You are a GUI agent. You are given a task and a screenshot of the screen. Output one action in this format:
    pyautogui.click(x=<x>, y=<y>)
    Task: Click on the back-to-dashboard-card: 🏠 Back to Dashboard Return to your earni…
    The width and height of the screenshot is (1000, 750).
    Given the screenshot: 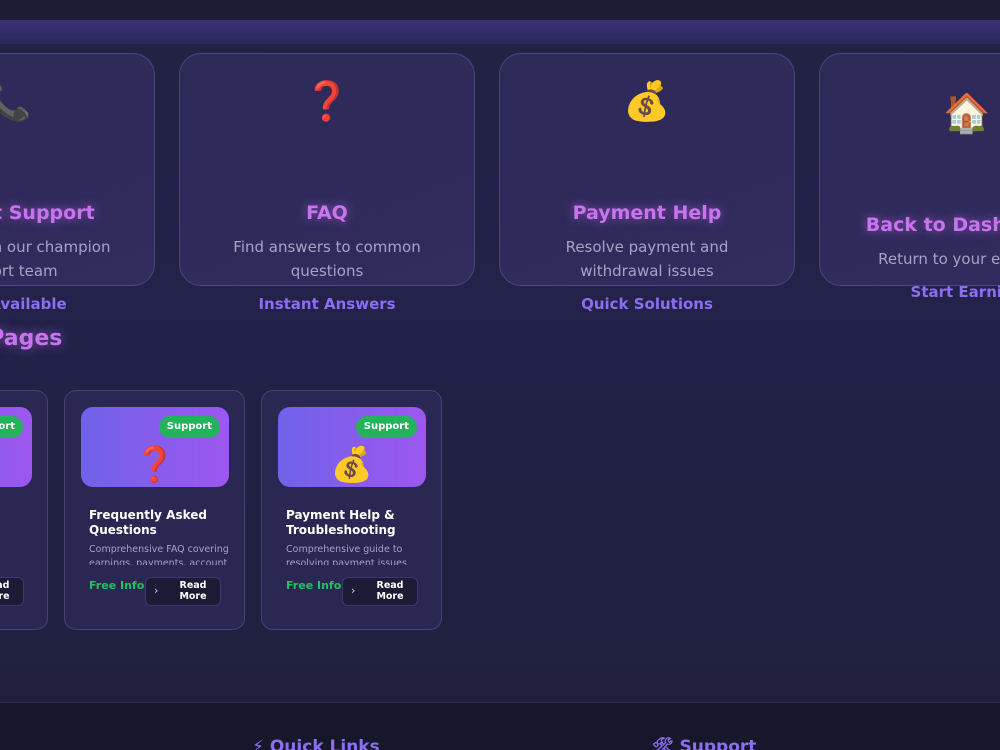 What is the action you would take?
    pyautogui.click(x=909, y=177)
    